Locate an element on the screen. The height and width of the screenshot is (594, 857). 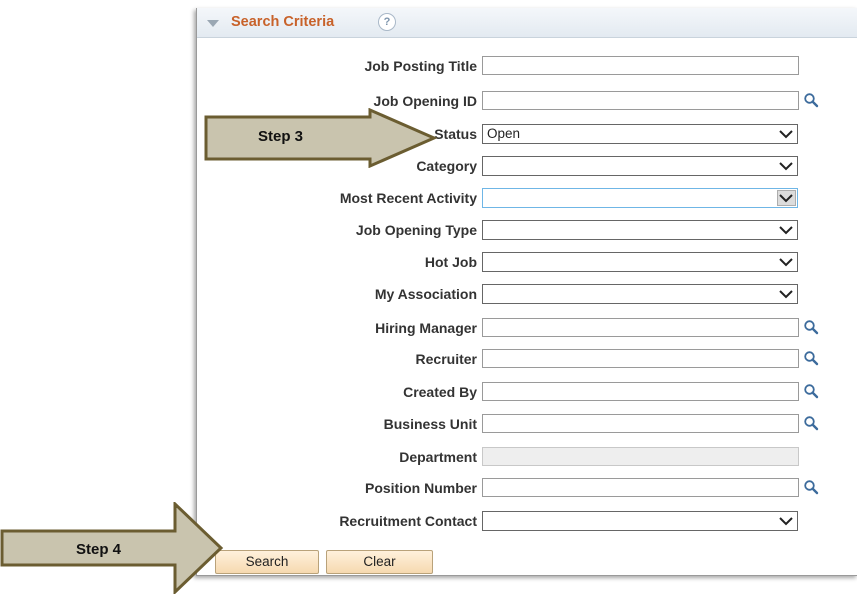
hiring-manager-label: Hiring Manager is located at coordinates (426, 328).